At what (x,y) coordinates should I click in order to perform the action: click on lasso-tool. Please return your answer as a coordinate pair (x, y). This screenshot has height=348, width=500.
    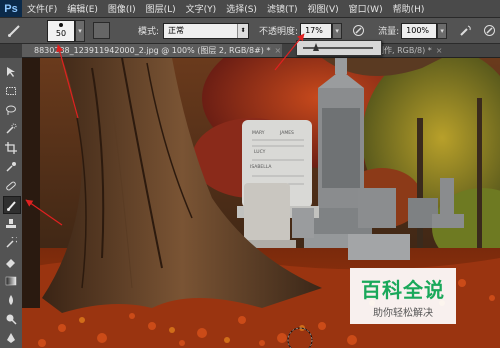
    Looking at the image, I should click on (11, 110).